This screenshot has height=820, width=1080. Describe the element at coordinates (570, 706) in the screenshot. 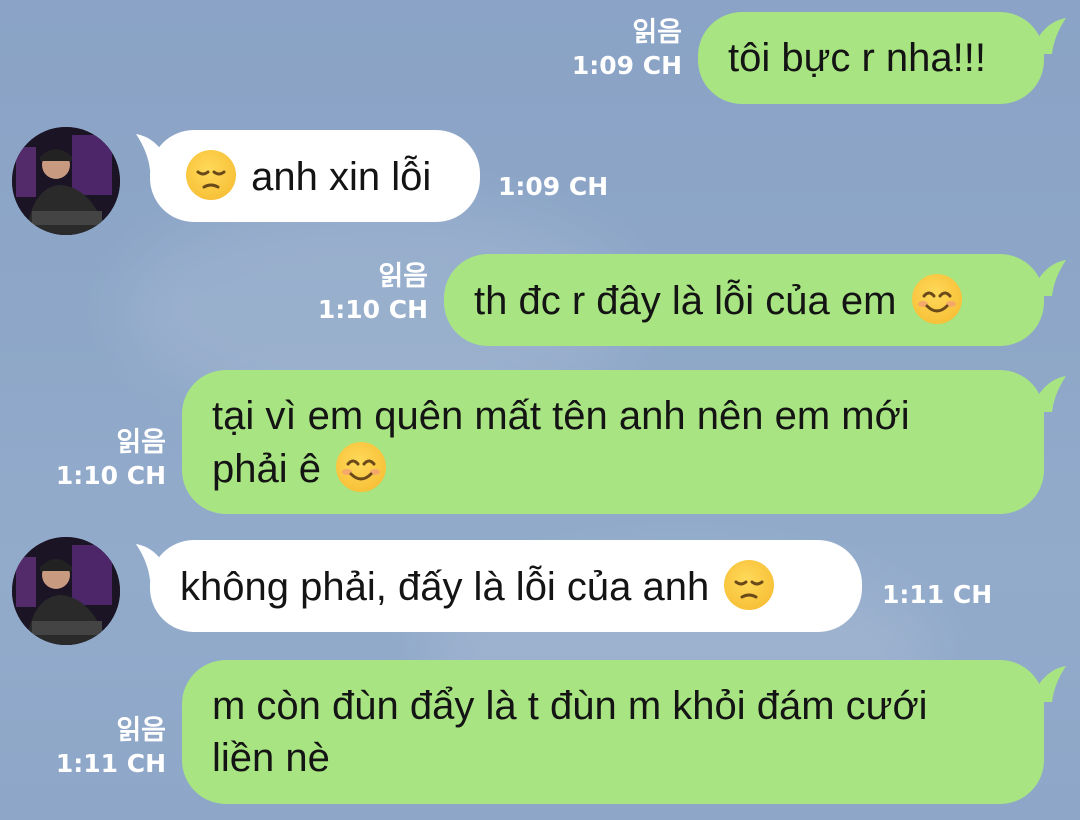

I see `message-text-line-1: m còn đùn đẩy là t đùn m khỏi đám cưới` at that location.